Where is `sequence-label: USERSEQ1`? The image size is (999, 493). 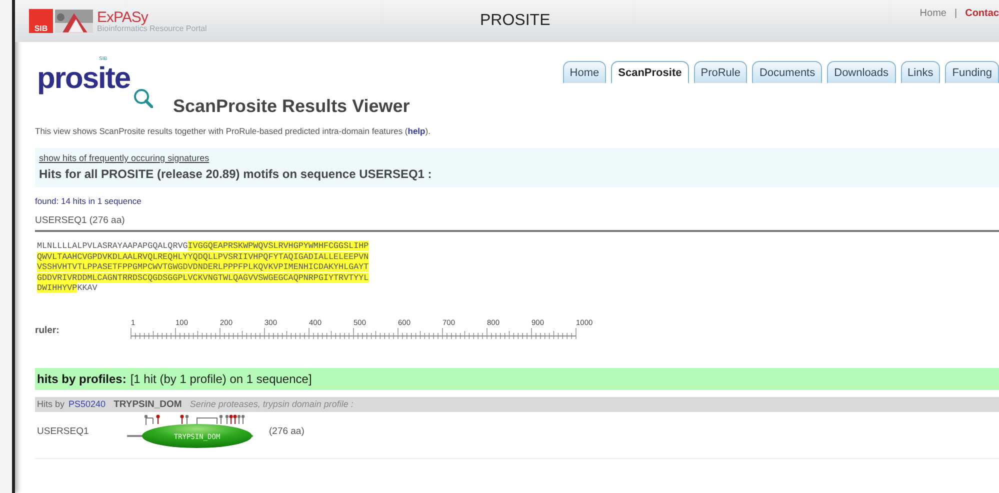 sequence-label: USERSEQ1 is located at coordinates (63, 431).